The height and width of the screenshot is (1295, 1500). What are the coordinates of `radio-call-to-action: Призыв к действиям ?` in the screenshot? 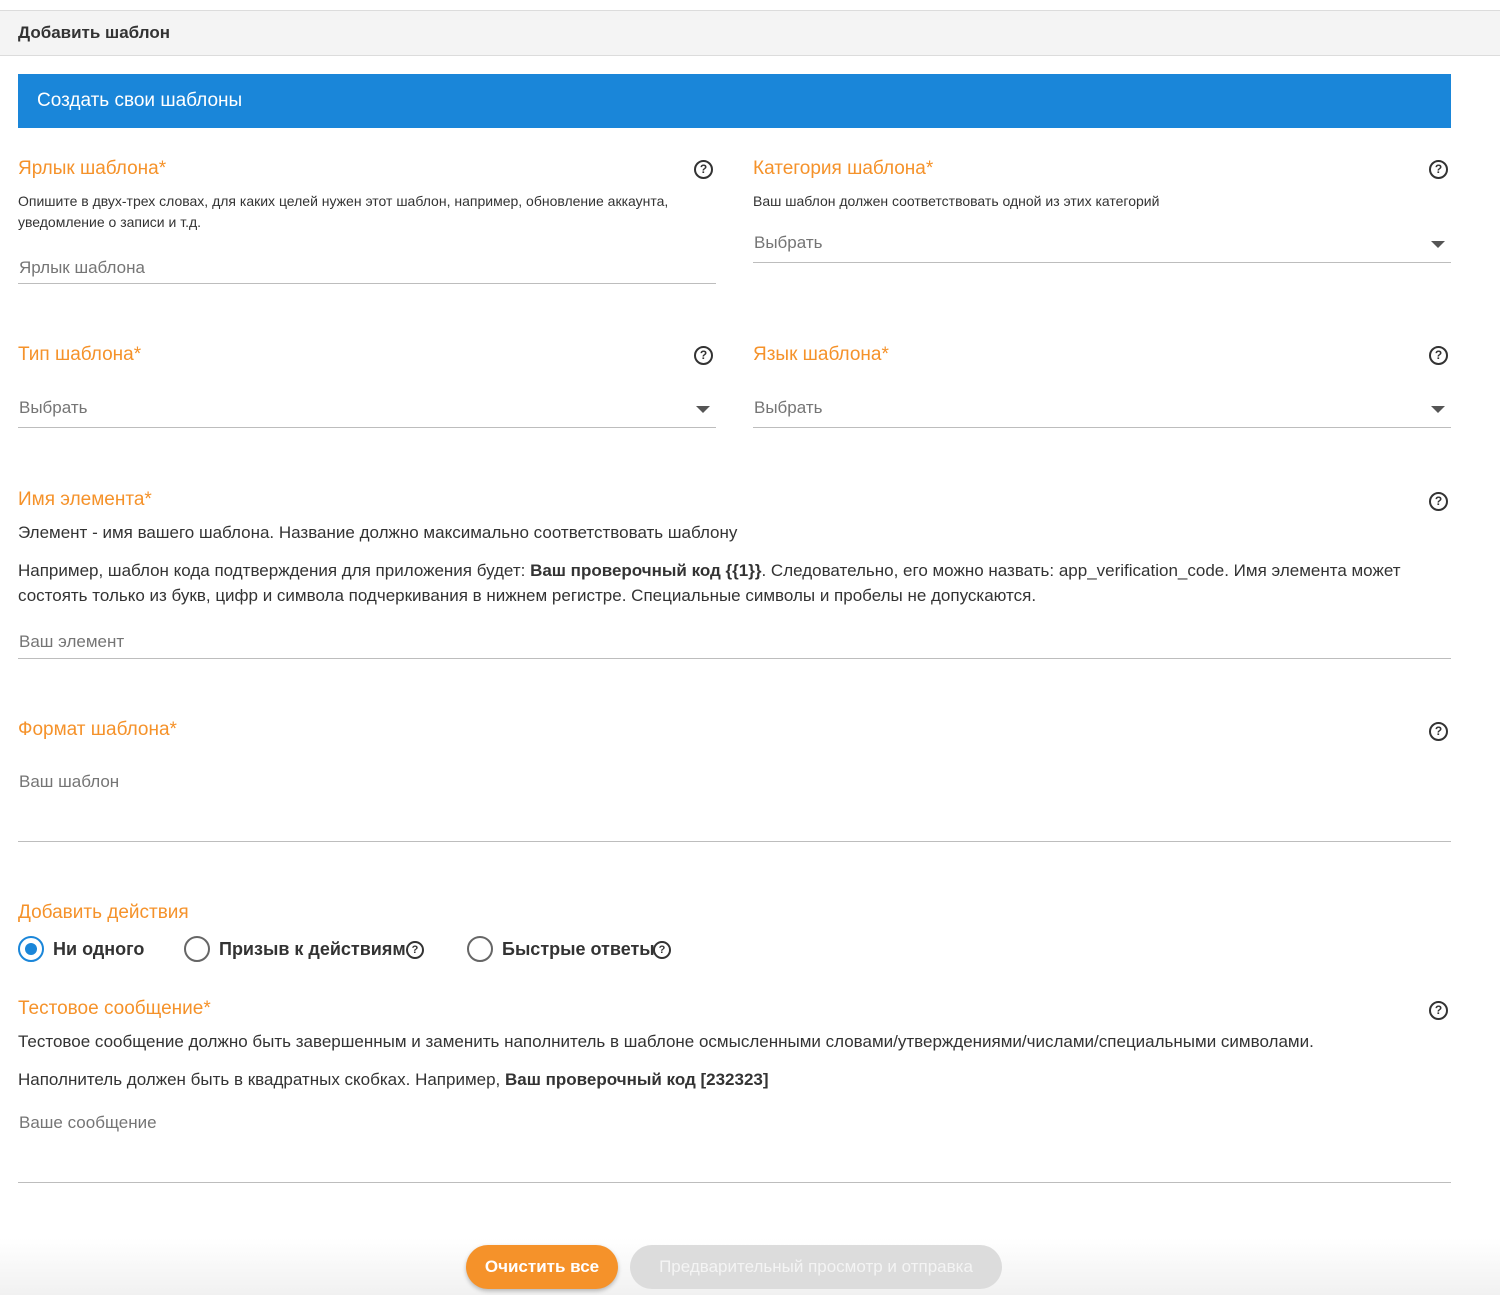 It's located at (314, 950).